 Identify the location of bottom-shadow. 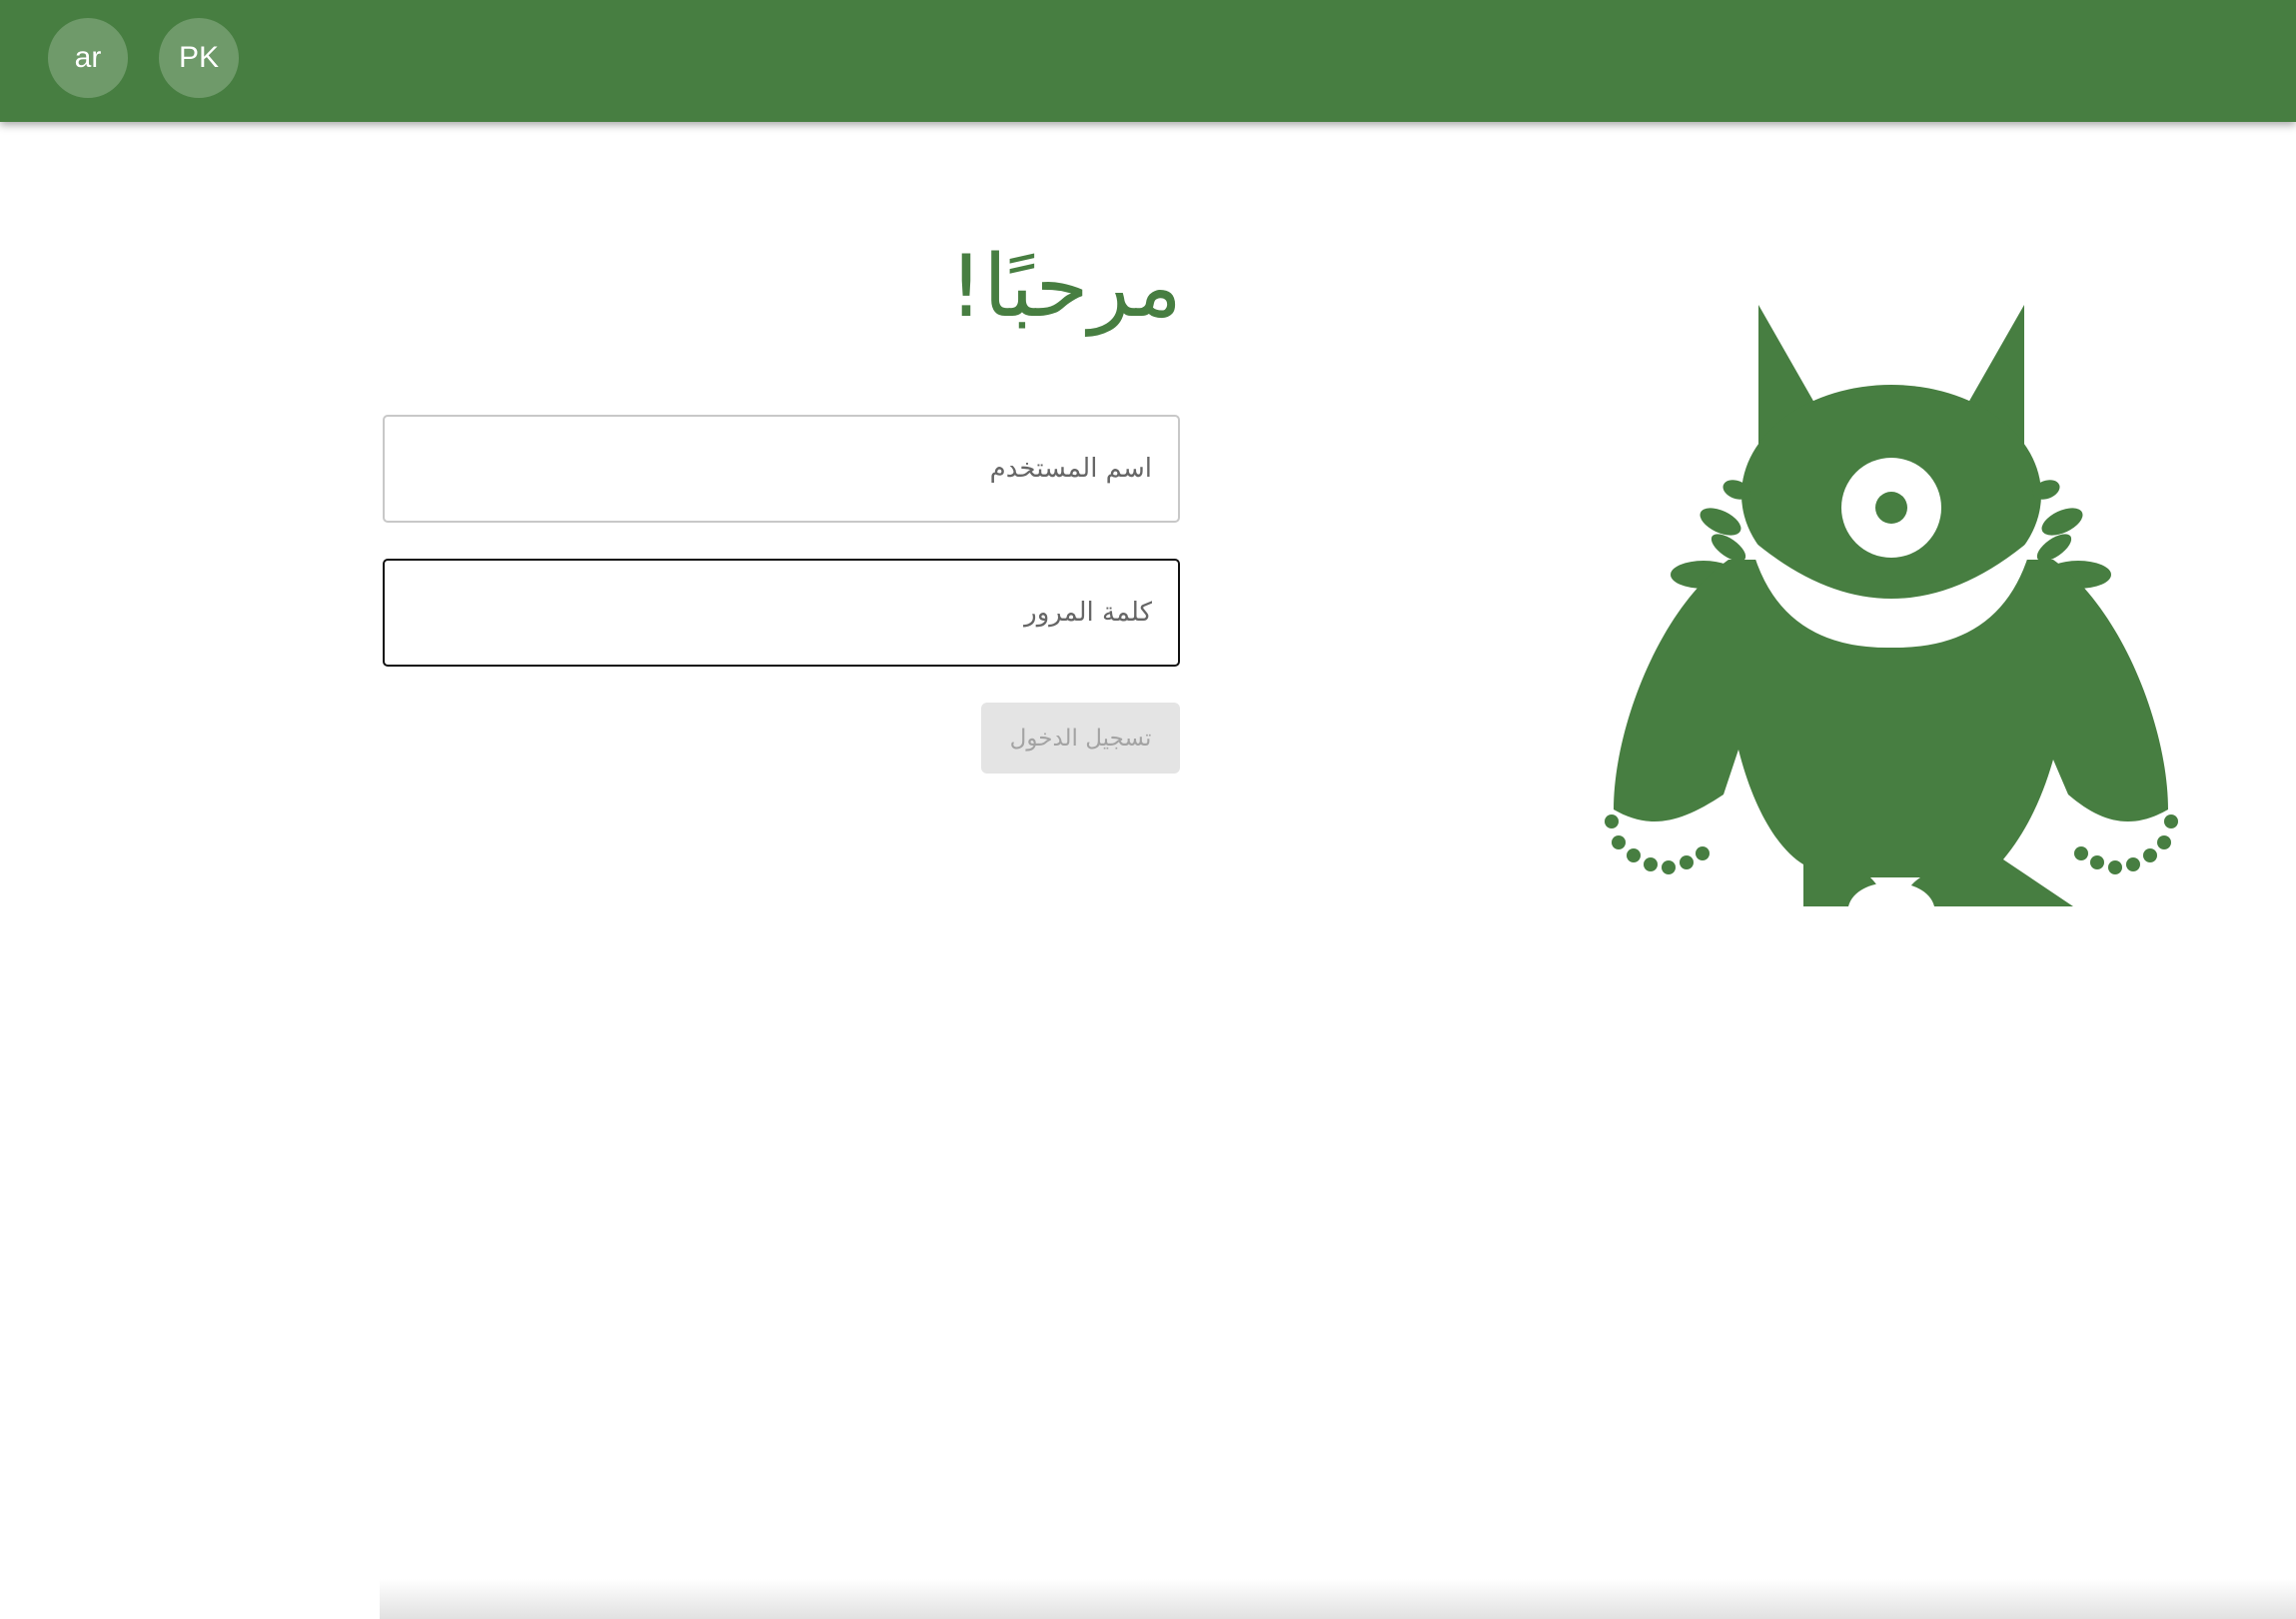
(1338, 1599).